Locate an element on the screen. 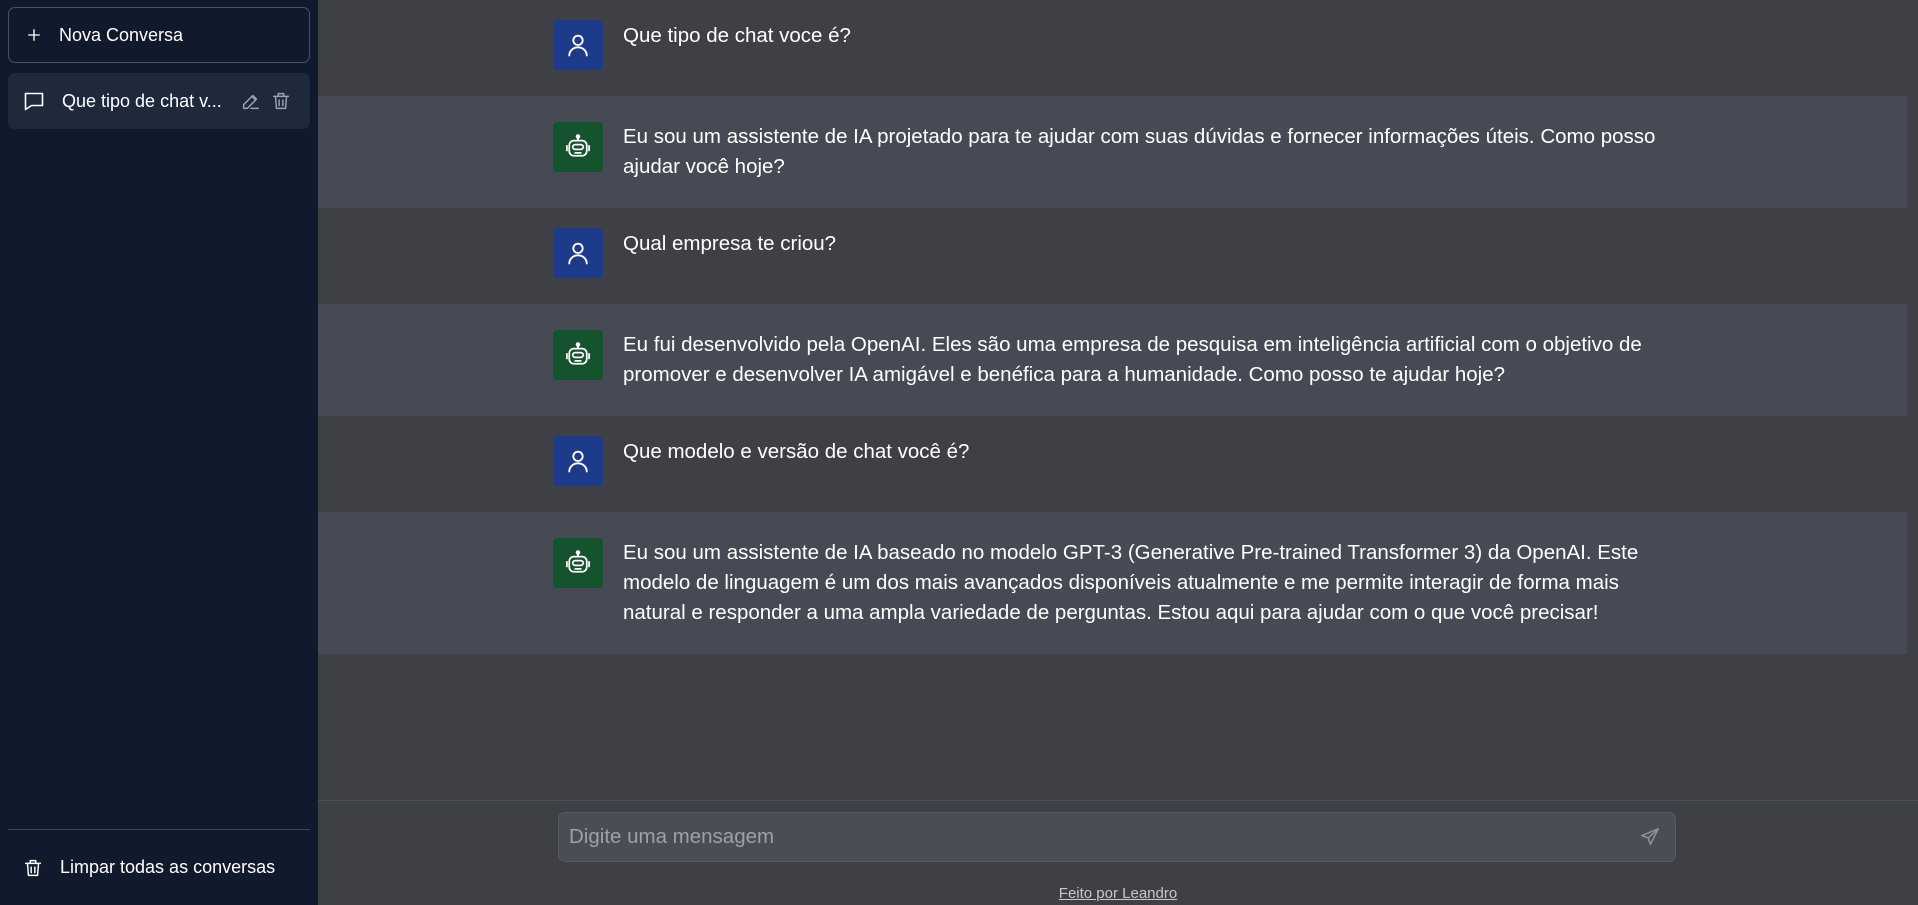 The image size is (1918, 905). composer-area: Feito por Leandro is located at coordinates (1118, 852).